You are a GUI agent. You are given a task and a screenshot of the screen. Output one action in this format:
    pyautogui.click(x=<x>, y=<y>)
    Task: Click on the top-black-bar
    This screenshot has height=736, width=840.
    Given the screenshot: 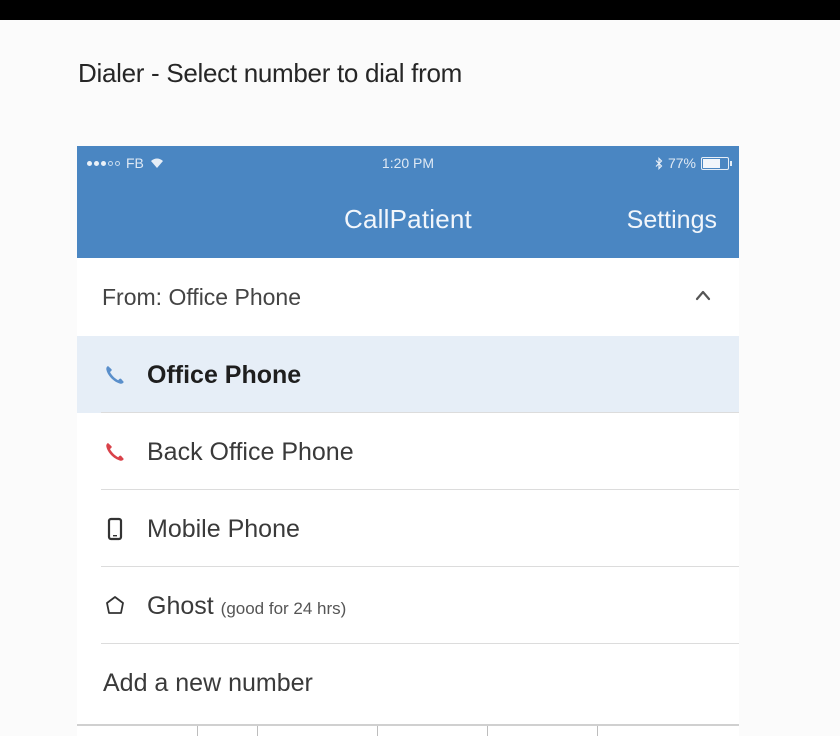 What is the action you would take?
    pyautogui.click(x=420, y=10)
    